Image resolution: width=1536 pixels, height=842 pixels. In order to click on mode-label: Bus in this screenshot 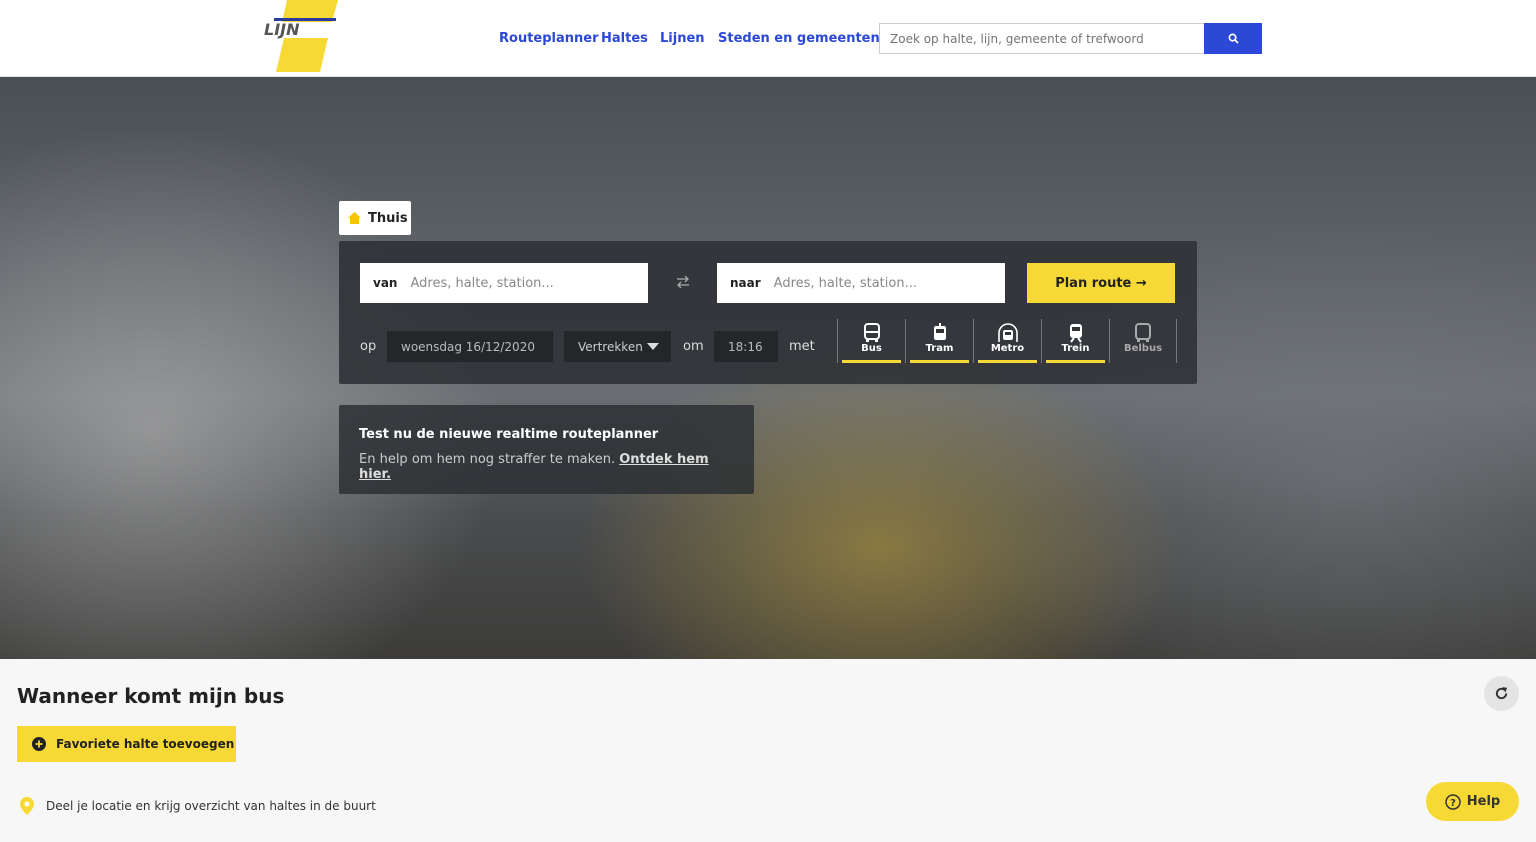, I will do `click(871, 348)`.